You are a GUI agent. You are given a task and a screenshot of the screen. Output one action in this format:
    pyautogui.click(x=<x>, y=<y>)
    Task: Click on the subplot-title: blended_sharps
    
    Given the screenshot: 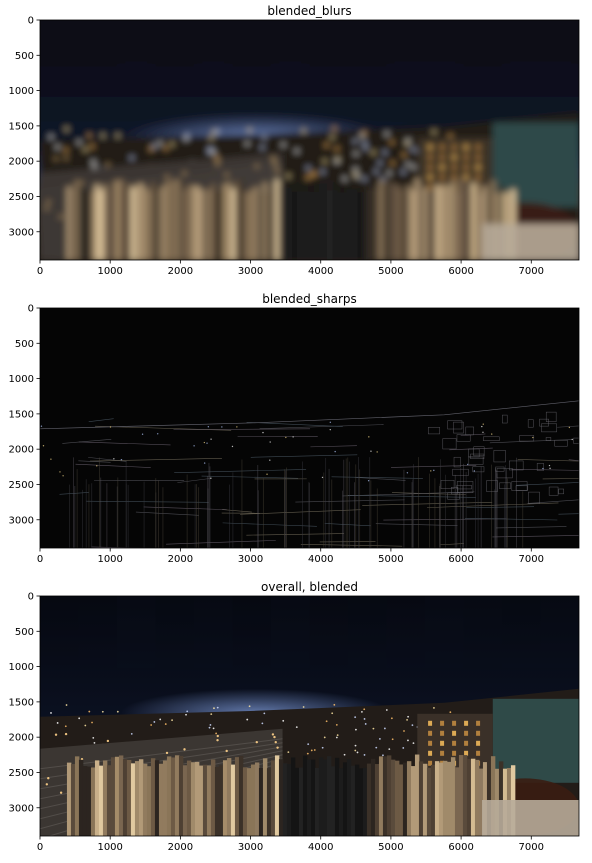 What is the action you would take?
    pyautogui.click(x=309, y=299)
    